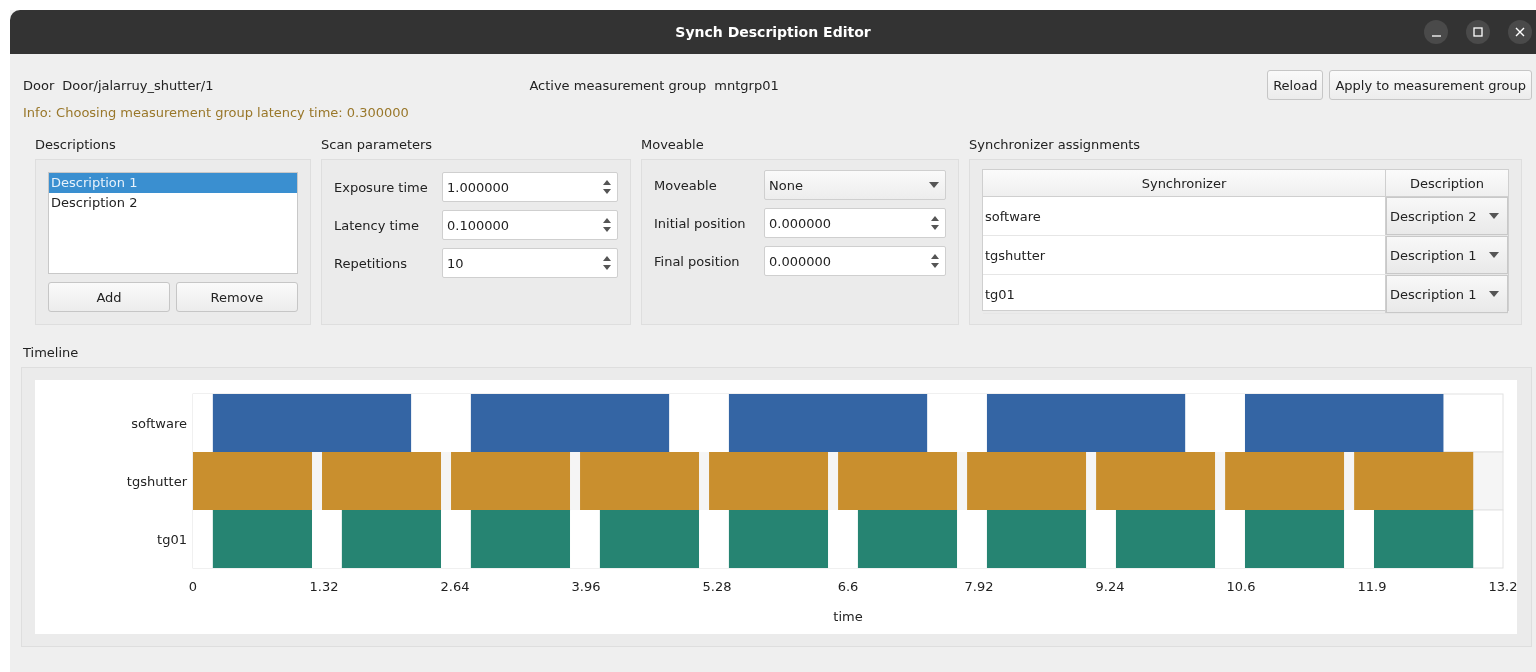 This screenshot has width=1536, height=672. I want to click on tick-label: 9.24, so click(1110, 586).